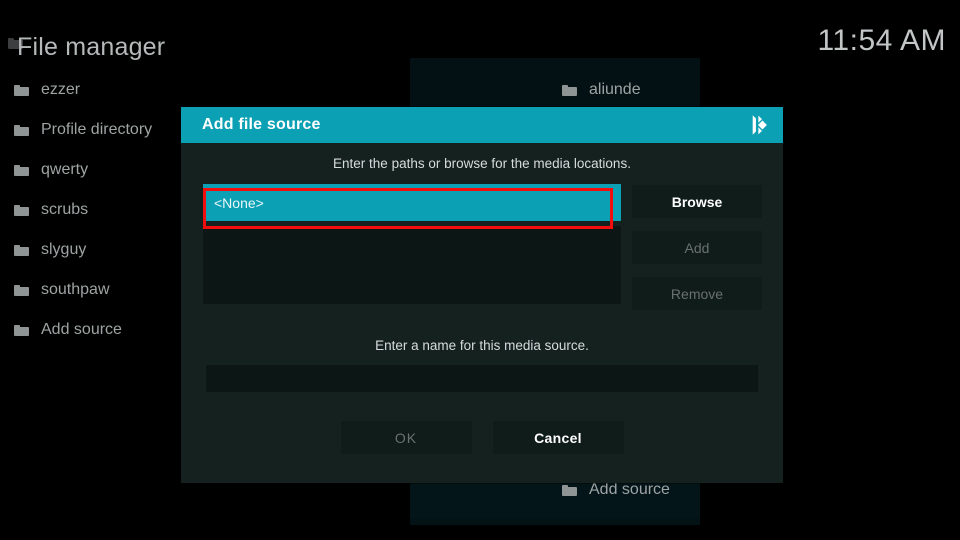 The image size is (960, 540). Describe the element at coordinates (482, 345) in the screenshot. I see `name-label: Enter a name for this media source.` at that location.